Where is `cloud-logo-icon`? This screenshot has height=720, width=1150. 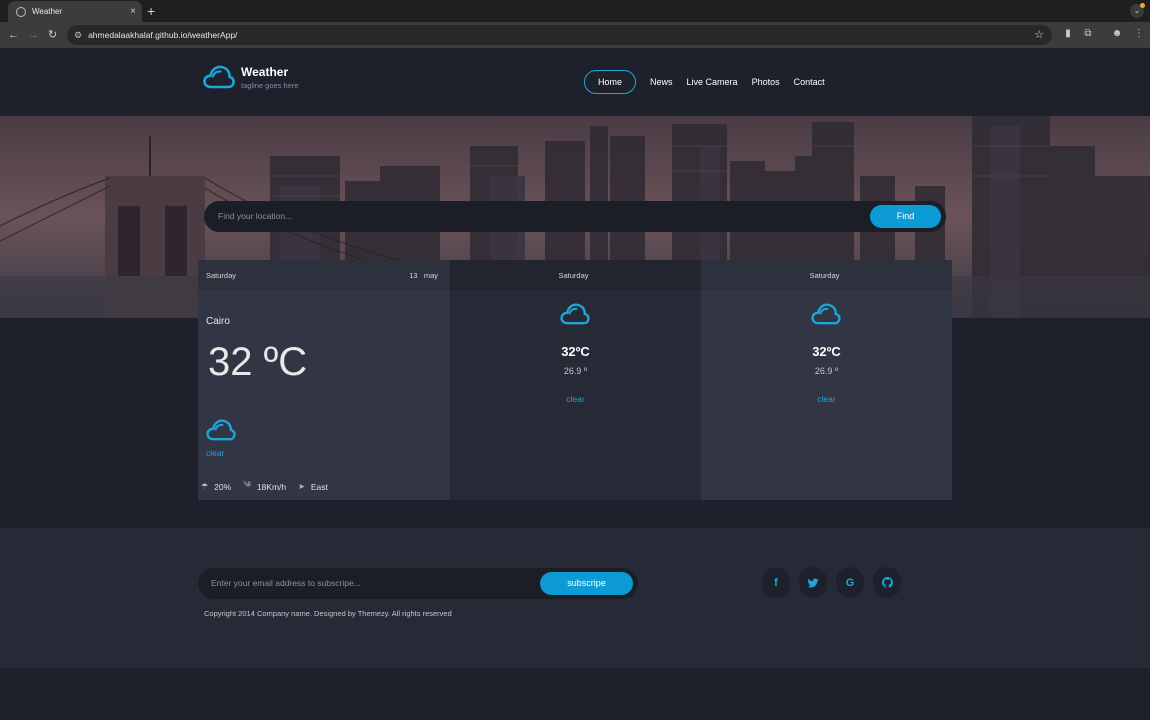 cloud-logo-icon is located at coordinates (219, 77).